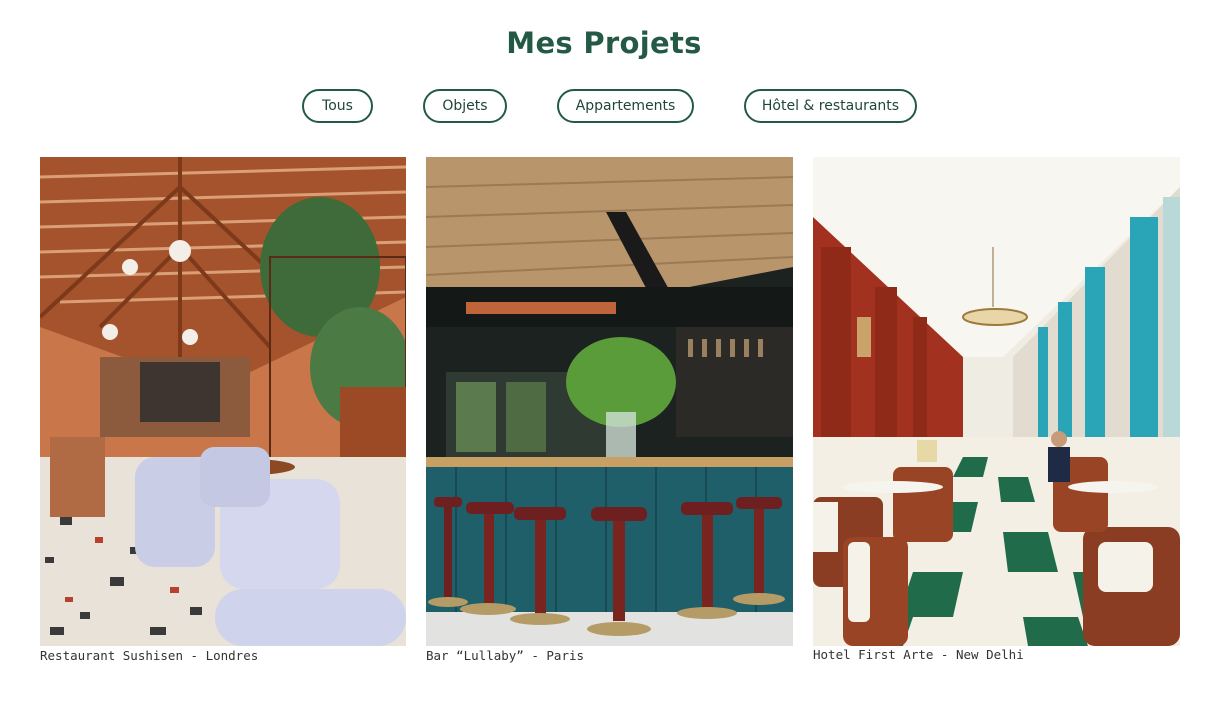 The image size is (1208, 713). I want to click on filter-hotels-restaurants-button: Hôtel & restaurants, so click(830, 106).